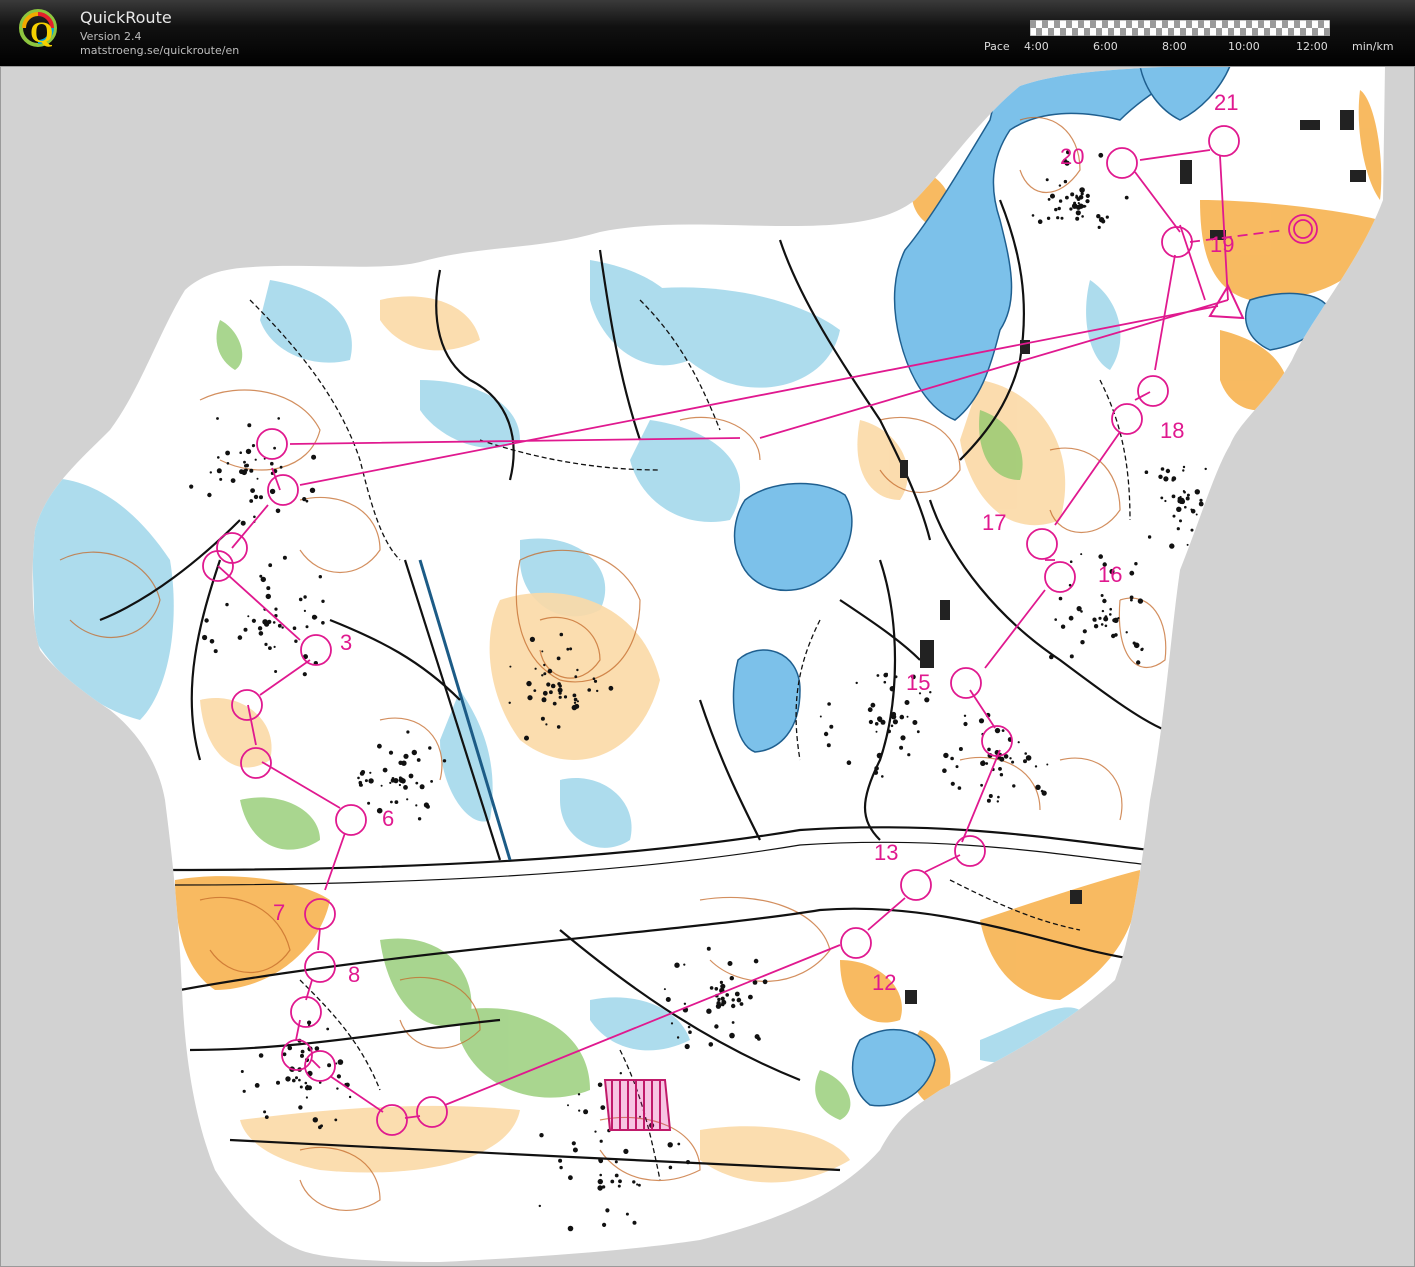  Describe the element at coordinates (38, 29) in the screenshot. I see `quickroute-logo-icon: Q` at that location.